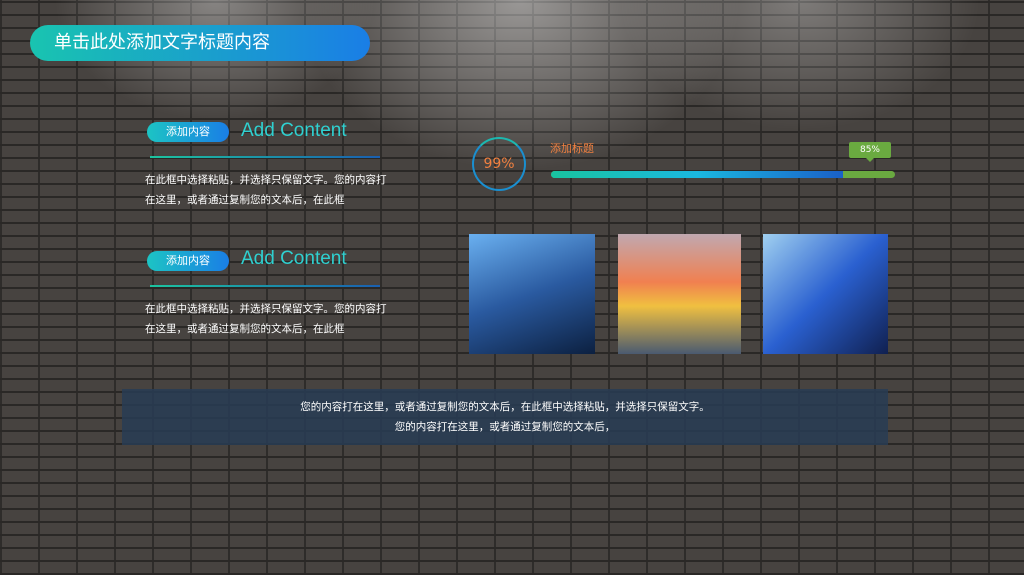 Image resolution: width=1024 pixels, height=575 pixels. I want to click on note-line: 您的内容打在这里，或者通过复制您的文本后，, so click(505, 427).